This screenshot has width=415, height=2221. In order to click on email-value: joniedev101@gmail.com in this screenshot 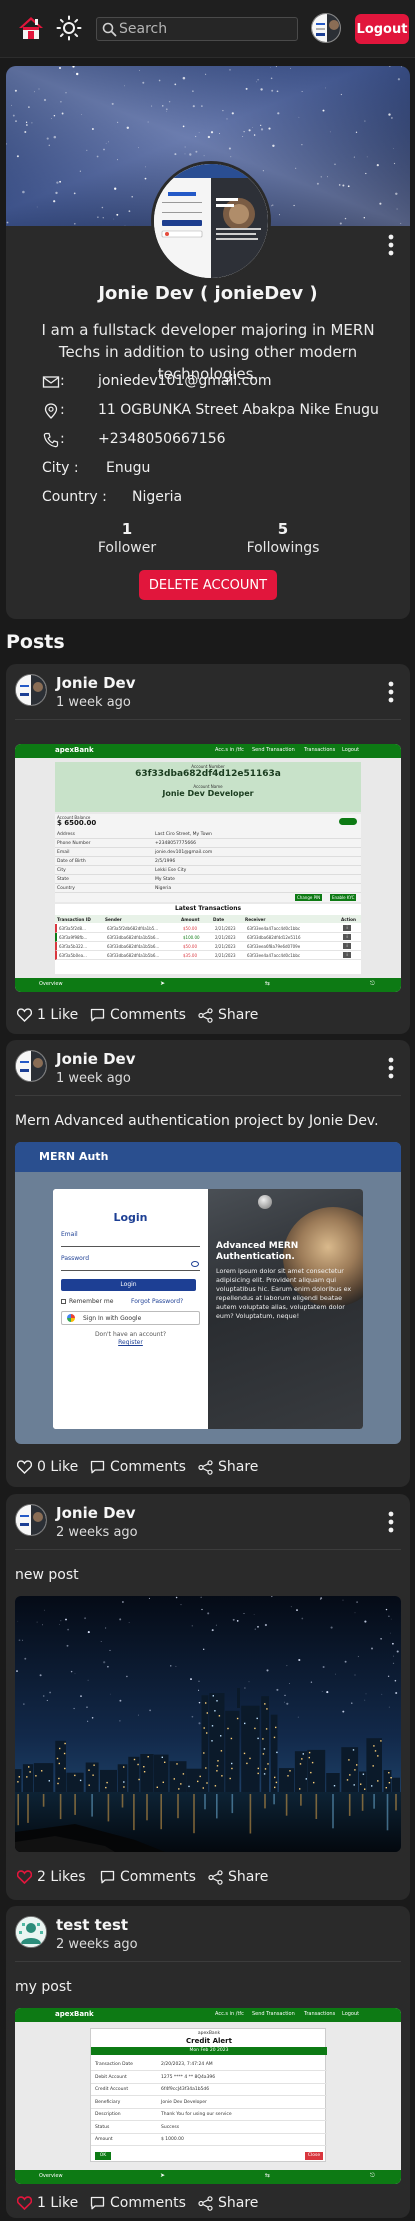, I will do `click(185, 381)`.